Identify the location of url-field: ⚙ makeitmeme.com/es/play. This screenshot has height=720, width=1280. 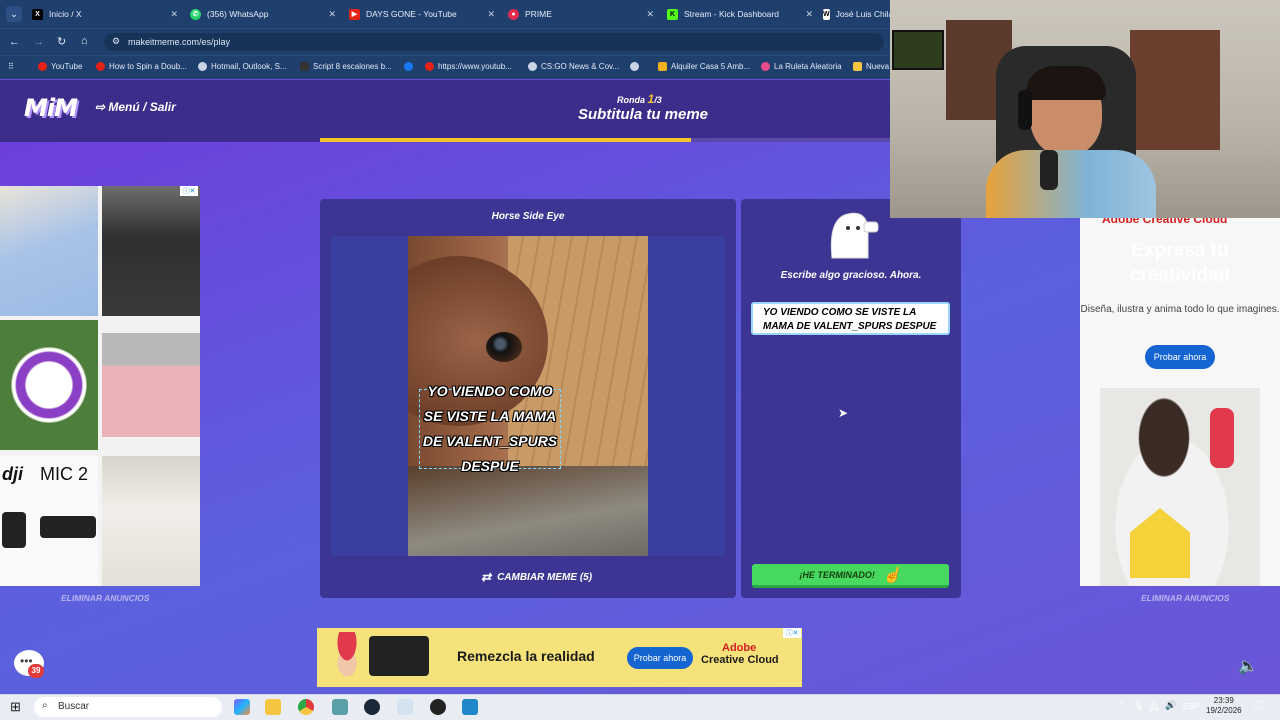
(494, 42).